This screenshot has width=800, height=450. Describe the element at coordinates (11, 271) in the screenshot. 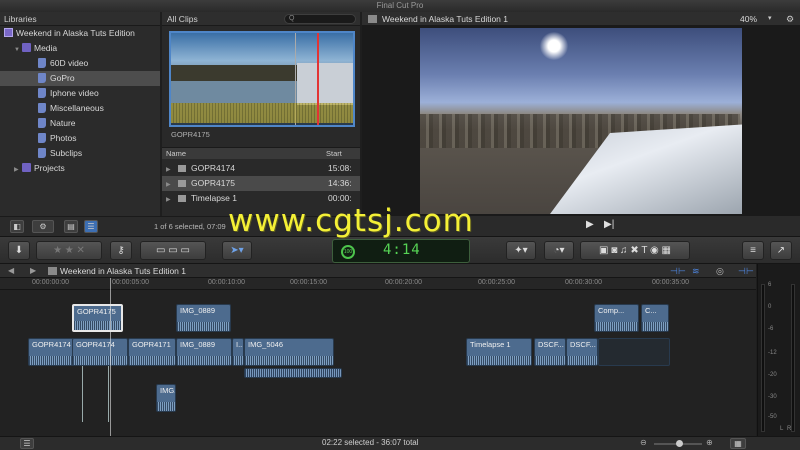

I see `back-arrow-icon: ◀` at that location.